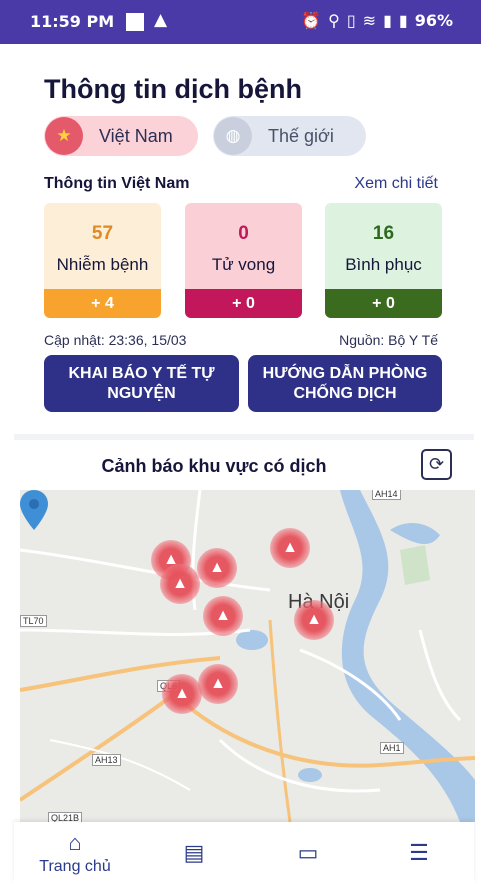  I want to click on view-details-link: Xem chi tiết, so click(396, 184).